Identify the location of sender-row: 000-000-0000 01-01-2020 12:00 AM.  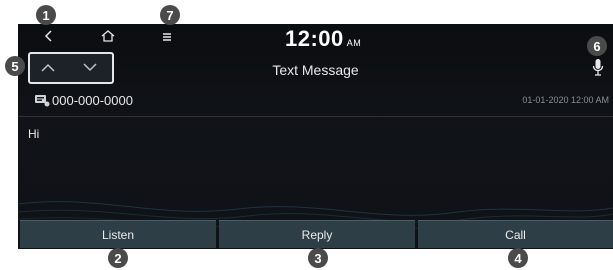
(315, 102).